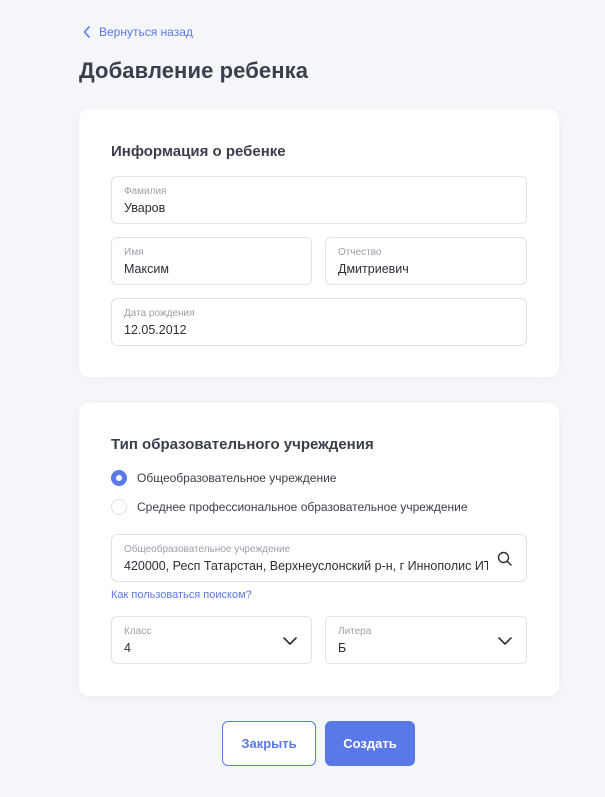  I want to click on radio-general-education-label: Общеобразовательное учреждение, so click(237, 478).